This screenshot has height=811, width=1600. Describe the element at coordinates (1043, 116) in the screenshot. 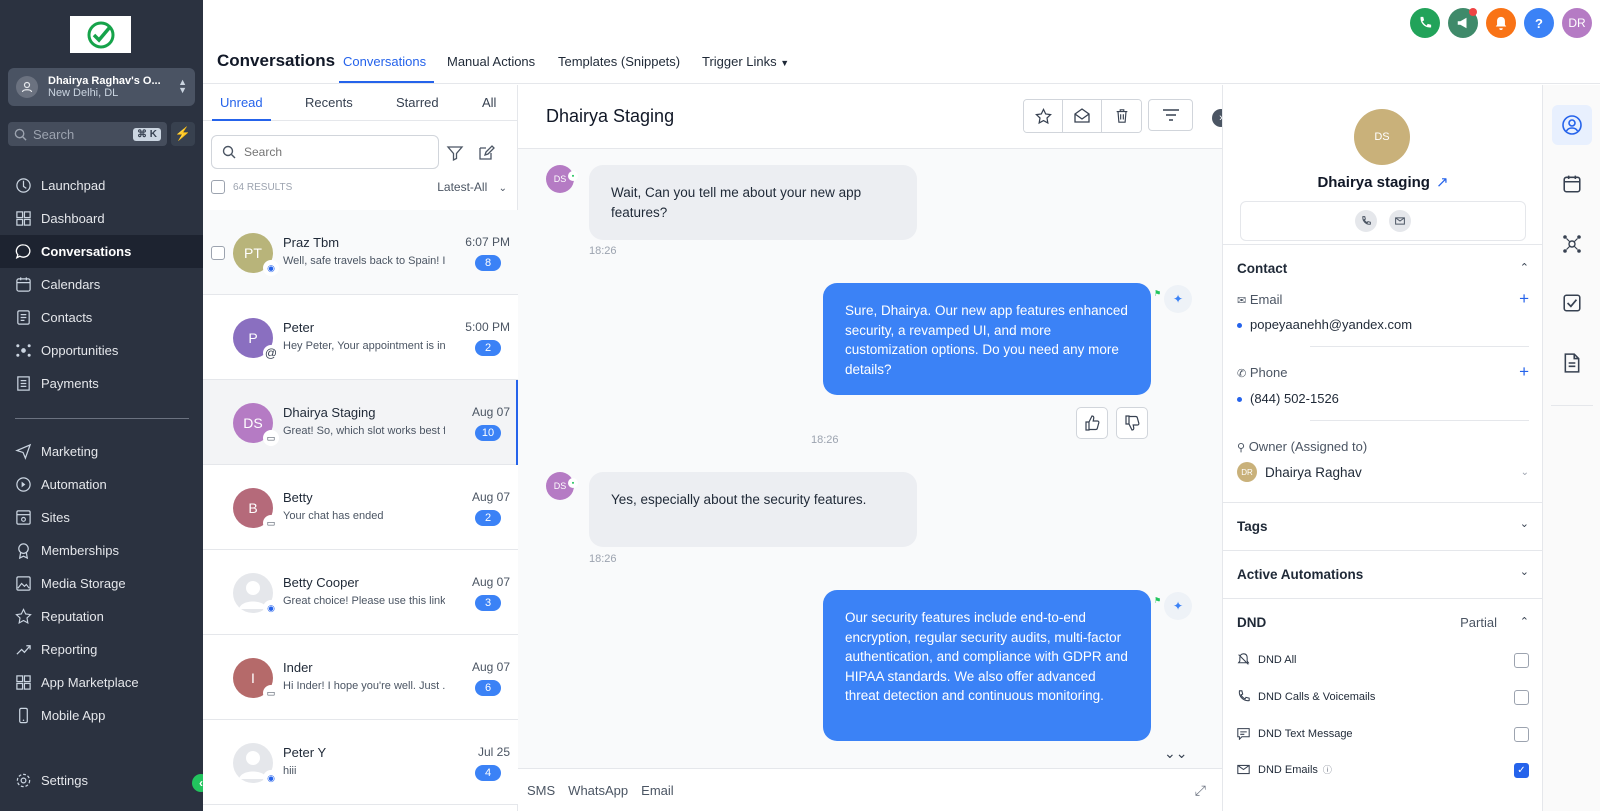

I see `star-button` at that location.